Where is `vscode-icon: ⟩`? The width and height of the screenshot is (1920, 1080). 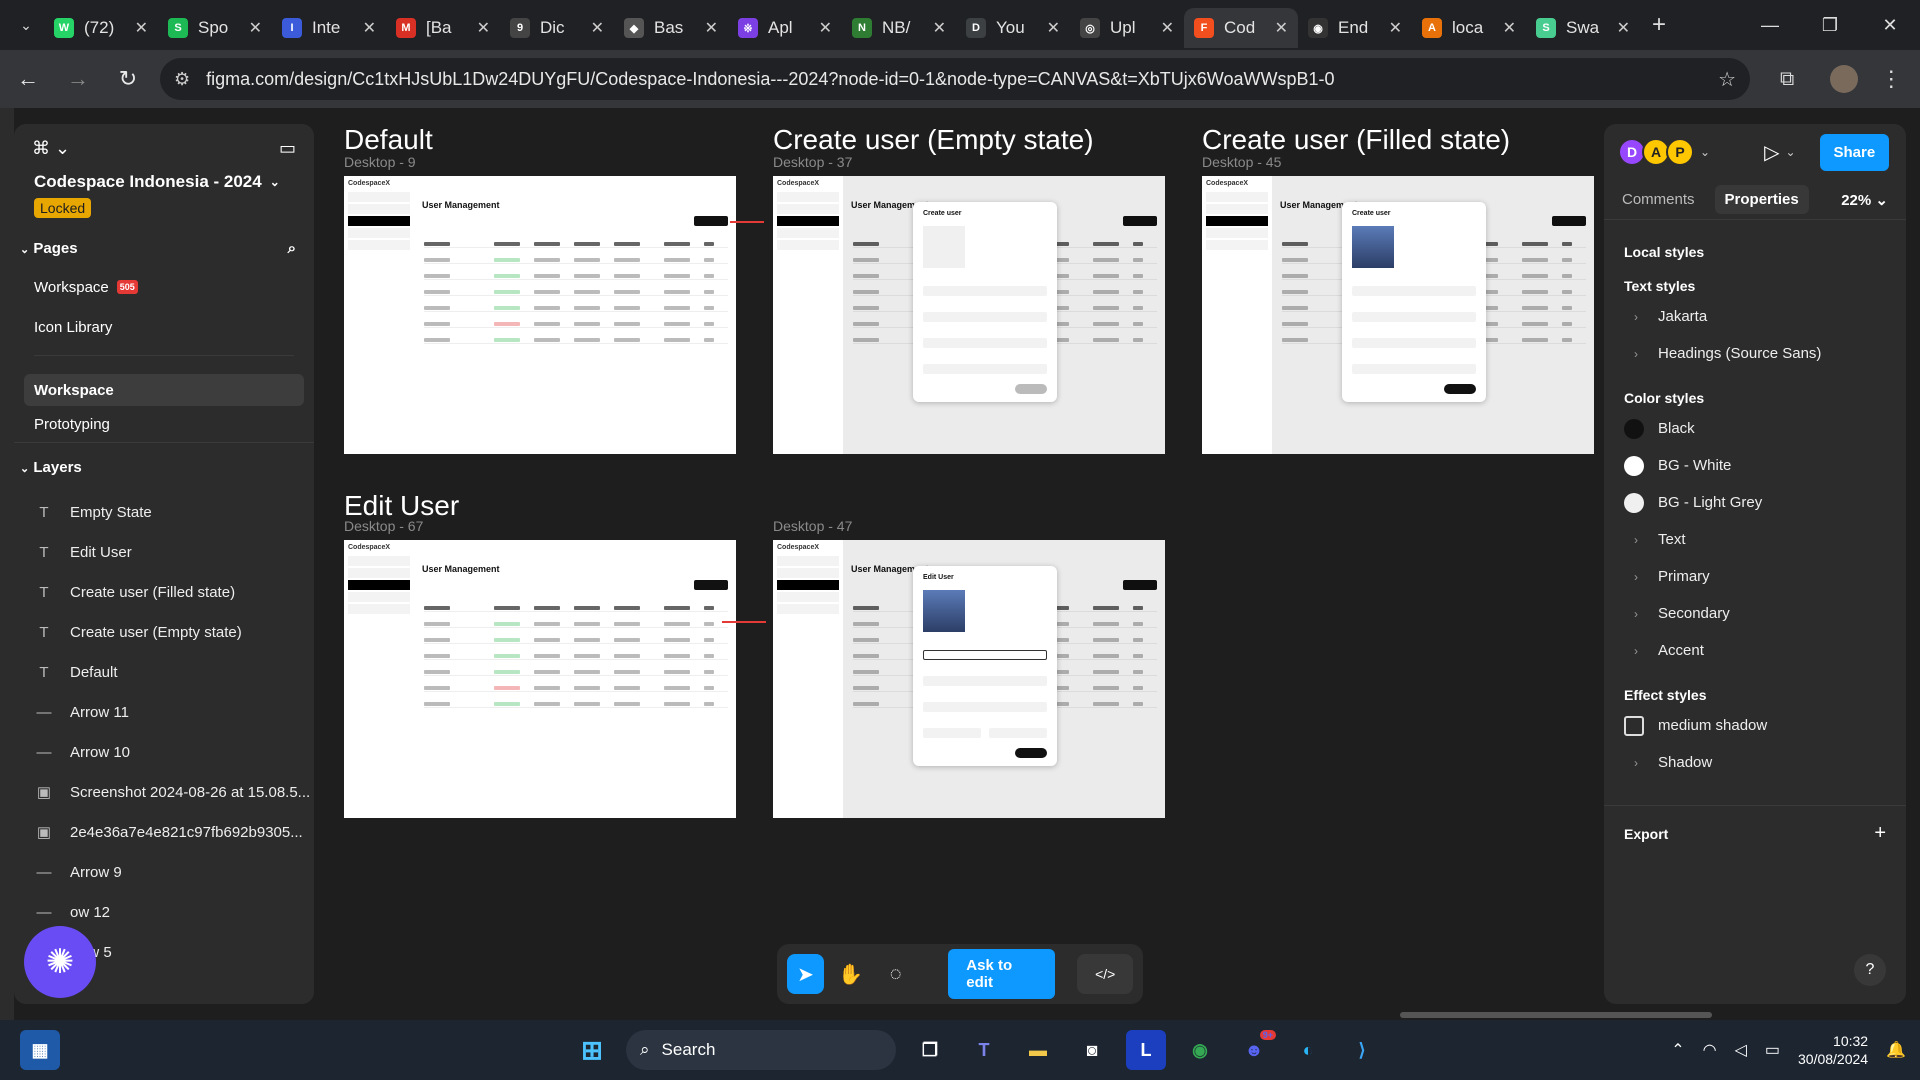 vscode-icon: ⟩ is located at coordinates (1362, 1050).